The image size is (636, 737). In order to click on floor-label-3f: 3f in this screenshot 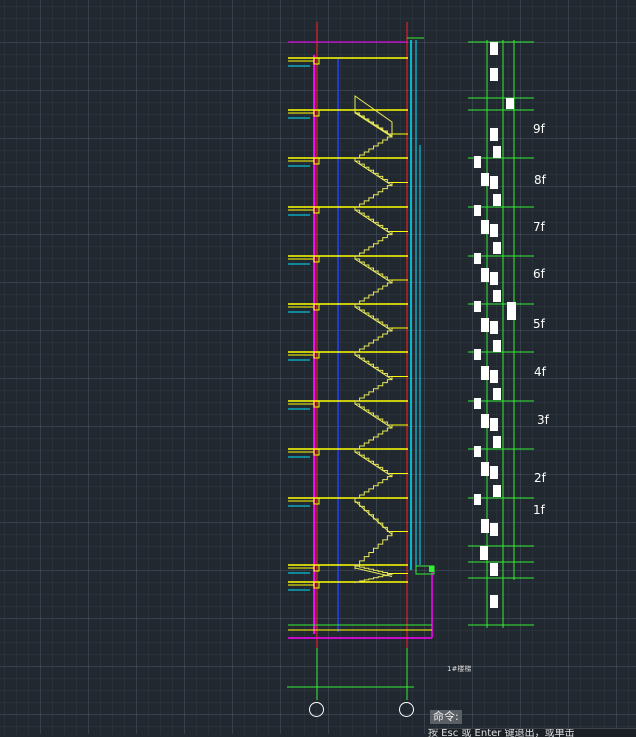, I will do `click(543, 420)`.